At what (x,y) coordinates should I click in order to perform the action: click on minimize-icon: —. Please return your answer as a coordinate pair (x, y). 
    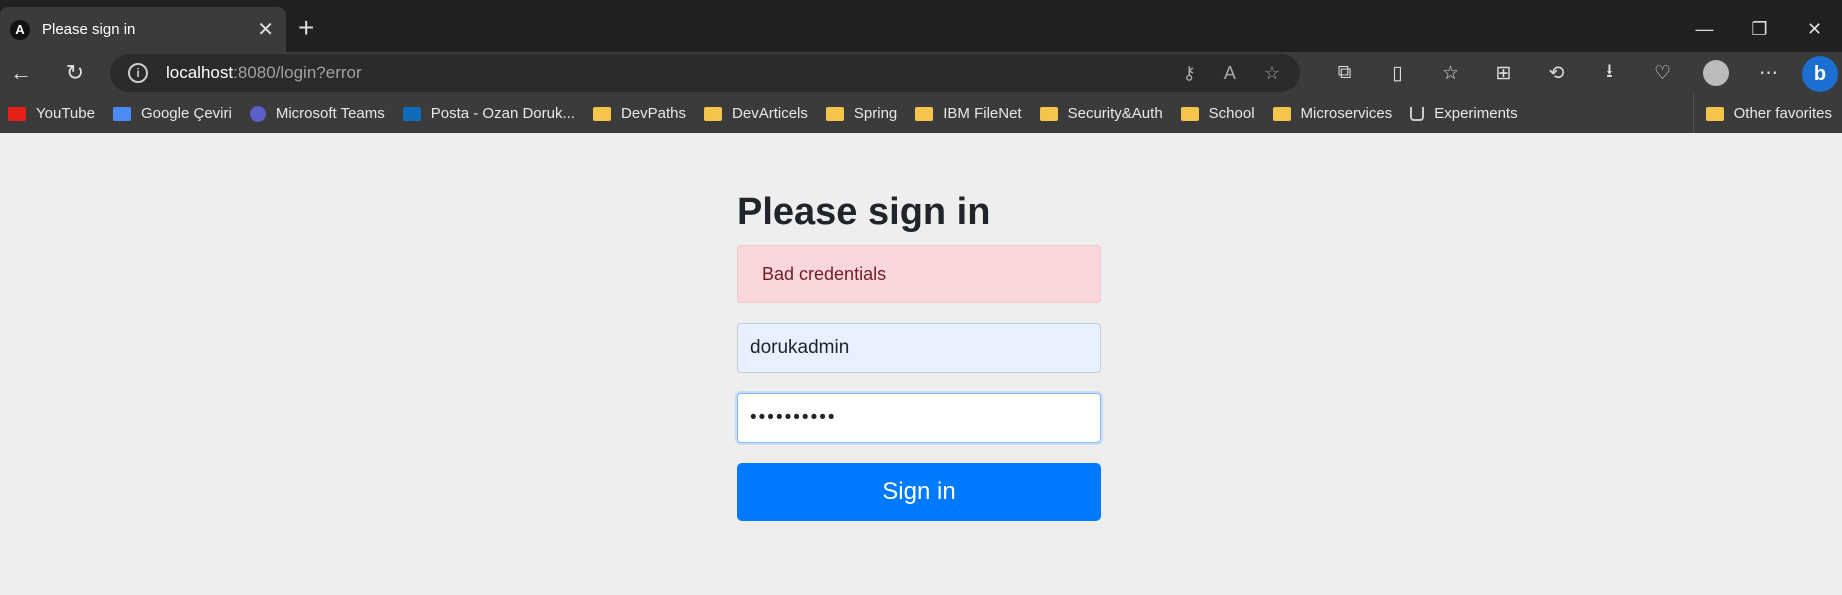
    Looking at the image, I should click on (1704, 29).